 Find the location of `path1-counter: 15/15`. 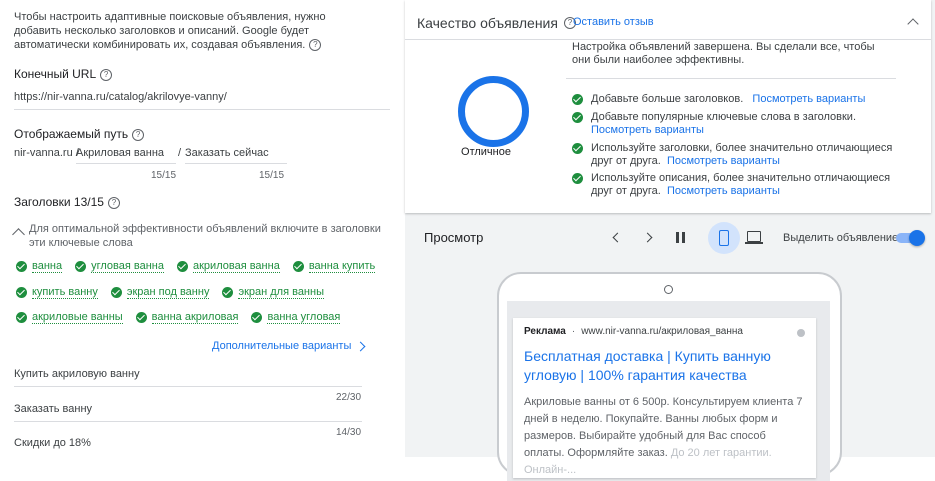

path1-counter: 15/15 is located at coordinates (164, 175).